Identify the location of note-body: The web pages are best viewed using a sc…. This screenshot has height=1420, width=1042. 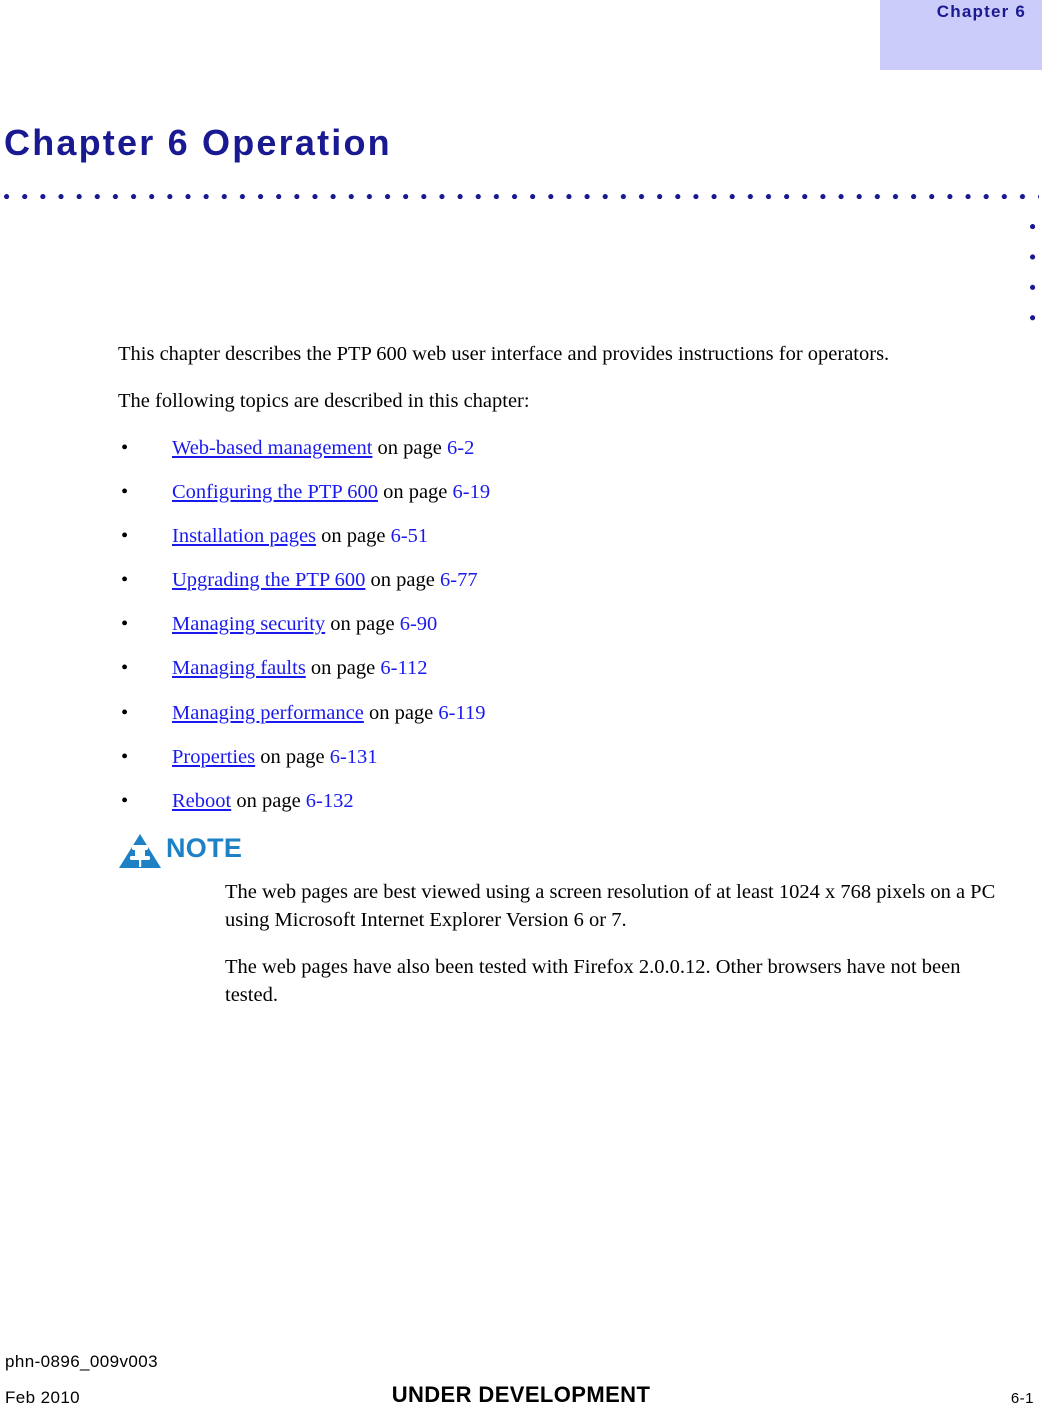
(568, 943).